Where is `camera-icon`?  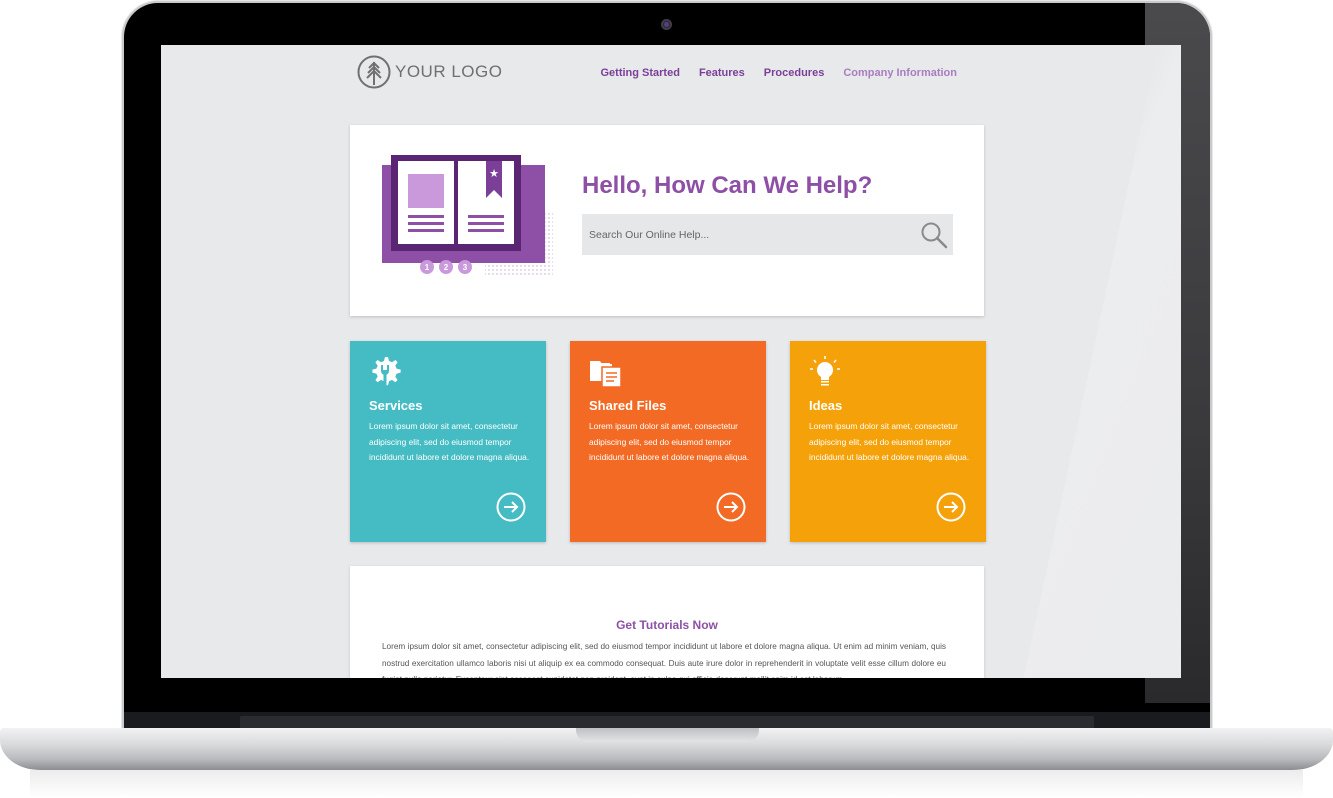
camera-icon is located at coordinates (666, 24).